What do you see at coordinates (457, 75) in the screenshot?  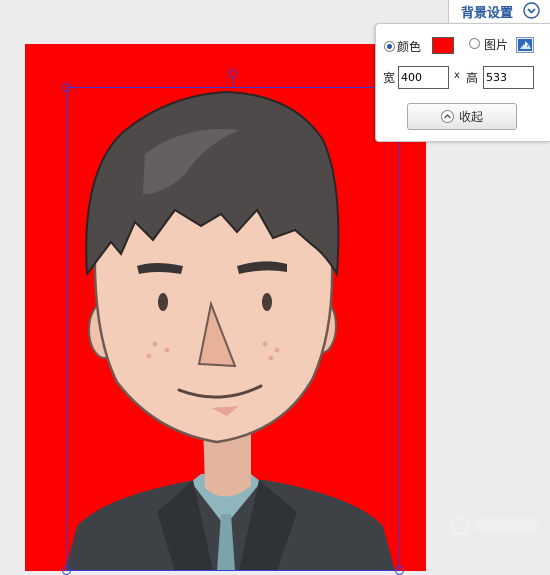 I see `times-label: x` at bounding box center [457, 75].